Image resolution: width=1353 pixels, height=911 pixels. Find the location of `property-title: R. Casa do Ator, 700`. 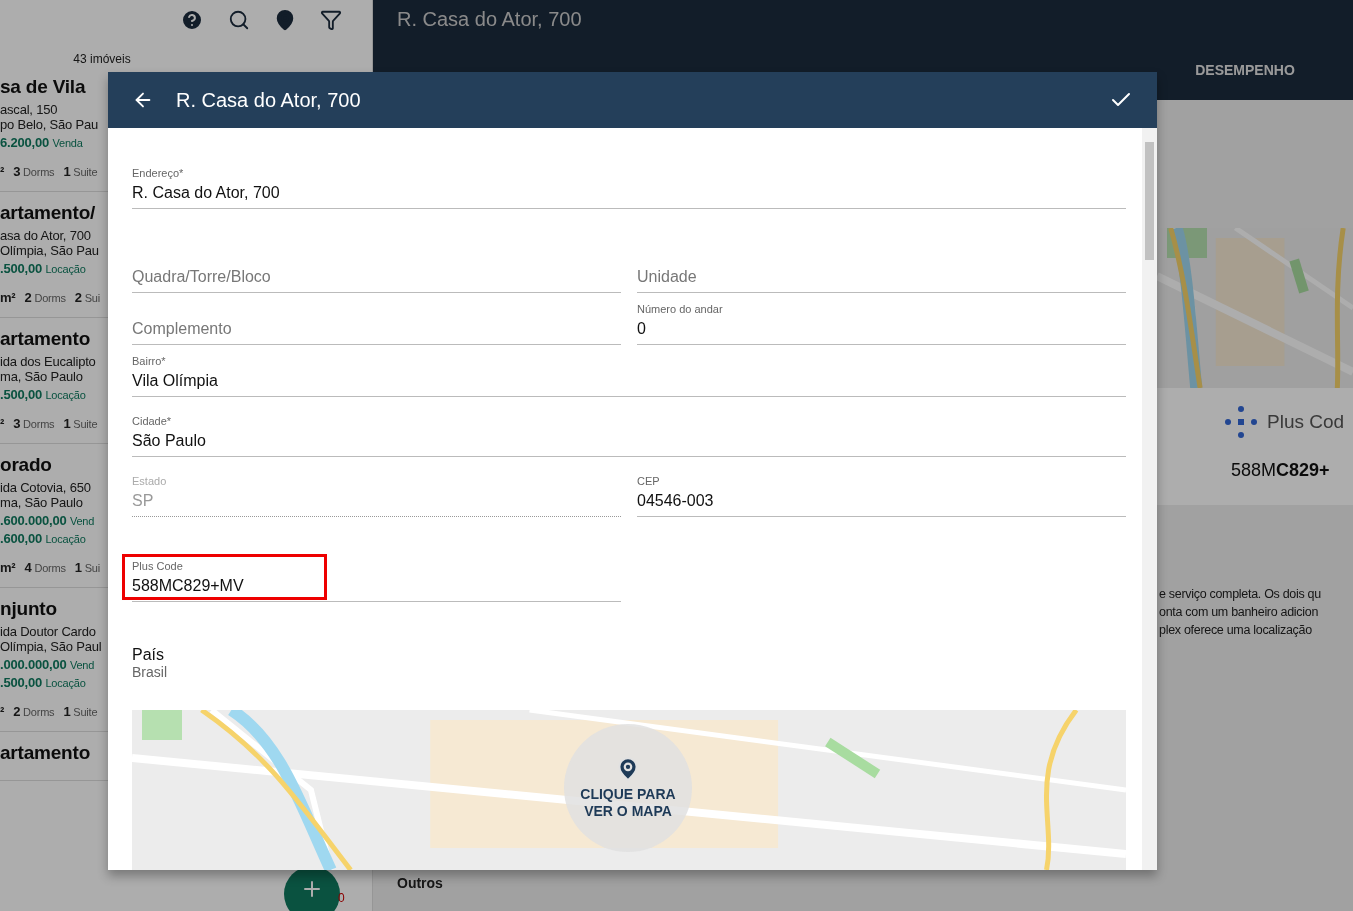

property-title: R. Casa do Ator, 700 is located at coordinates (489, 19).